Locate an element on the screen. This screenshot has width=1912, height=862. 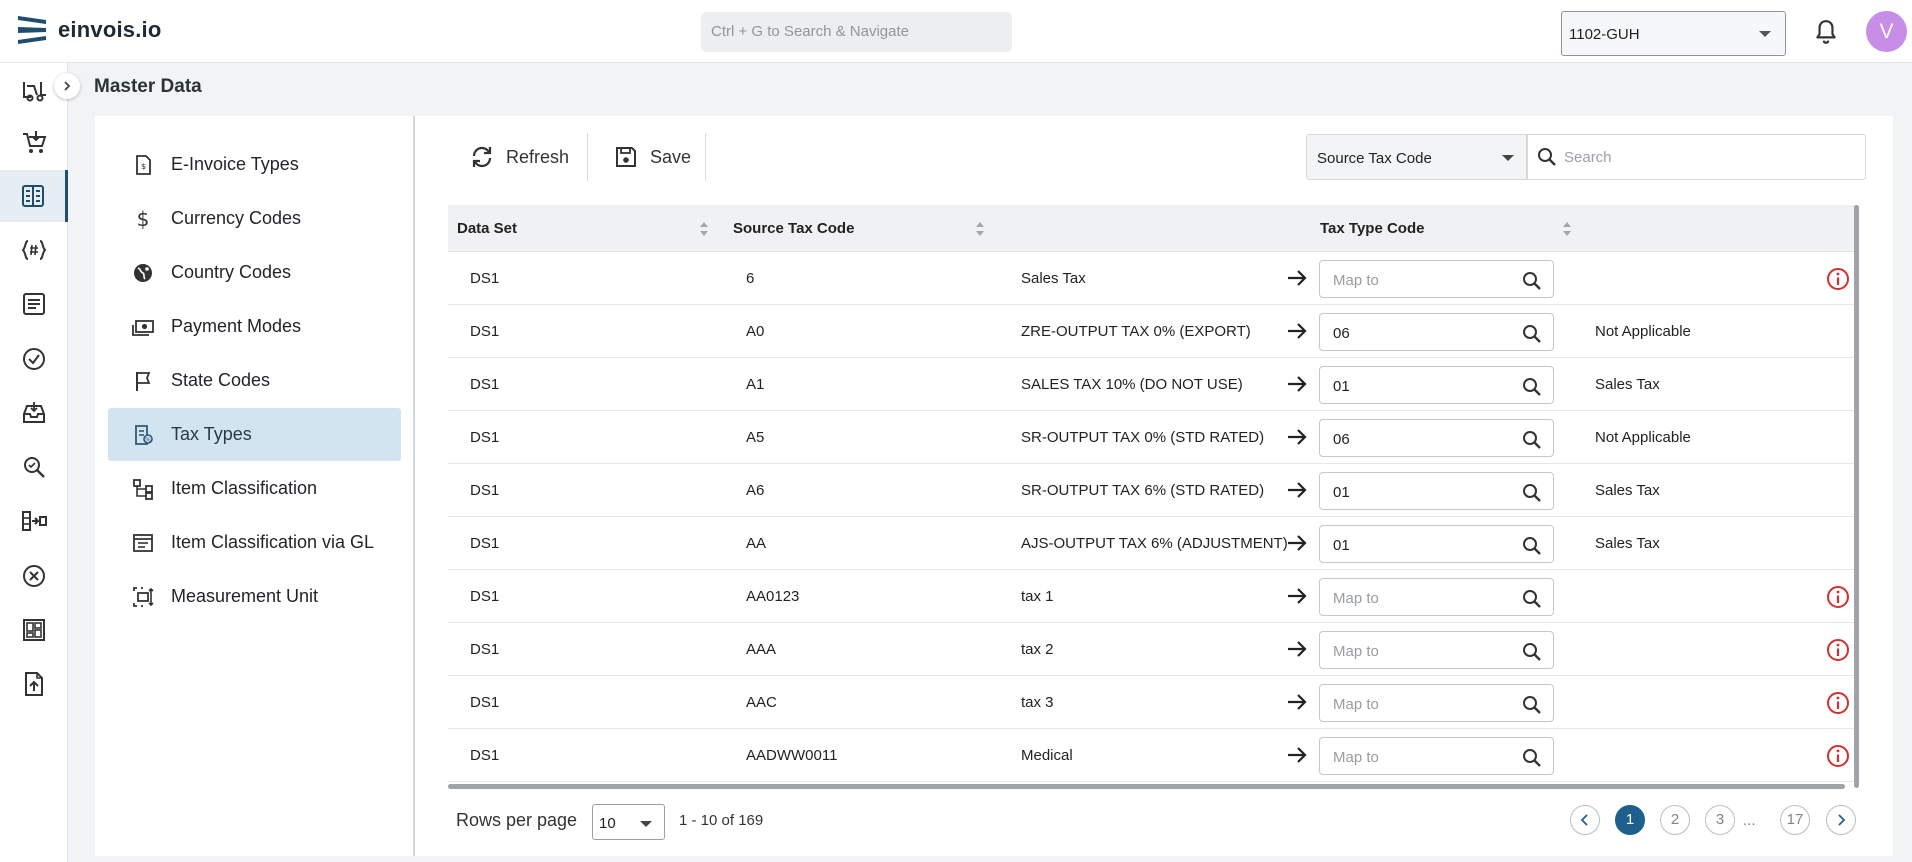
horizontal-scrollbar is located at coordinates (1146, 786).